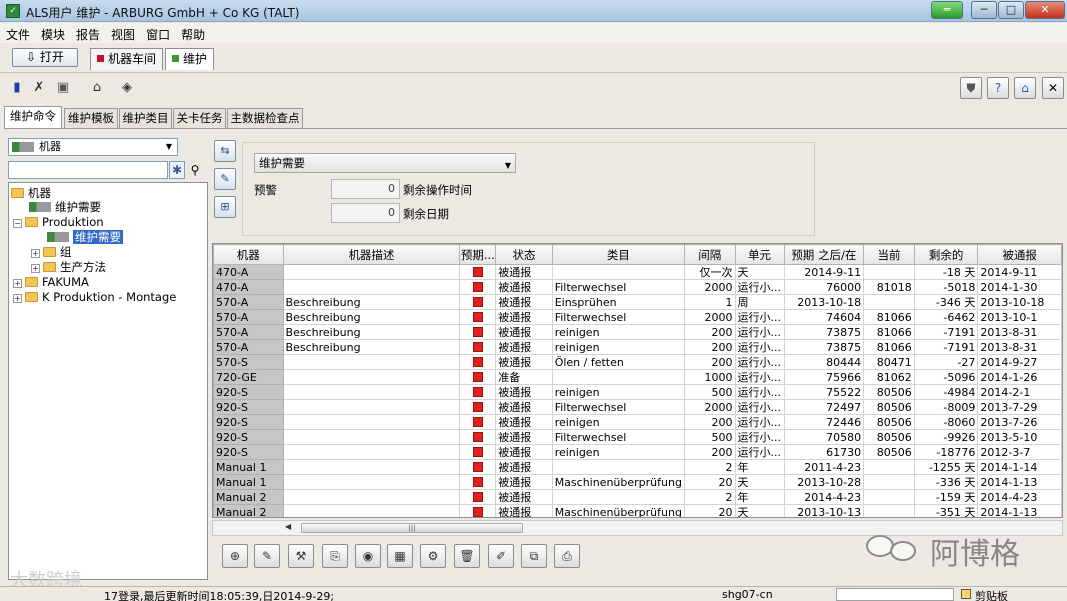 The width and height of the screenshot is (1067, 601). What do you see at coordinates (709, 452) in the screenshot?
I see `table-cell: 200` at bounding box center [709, 452].